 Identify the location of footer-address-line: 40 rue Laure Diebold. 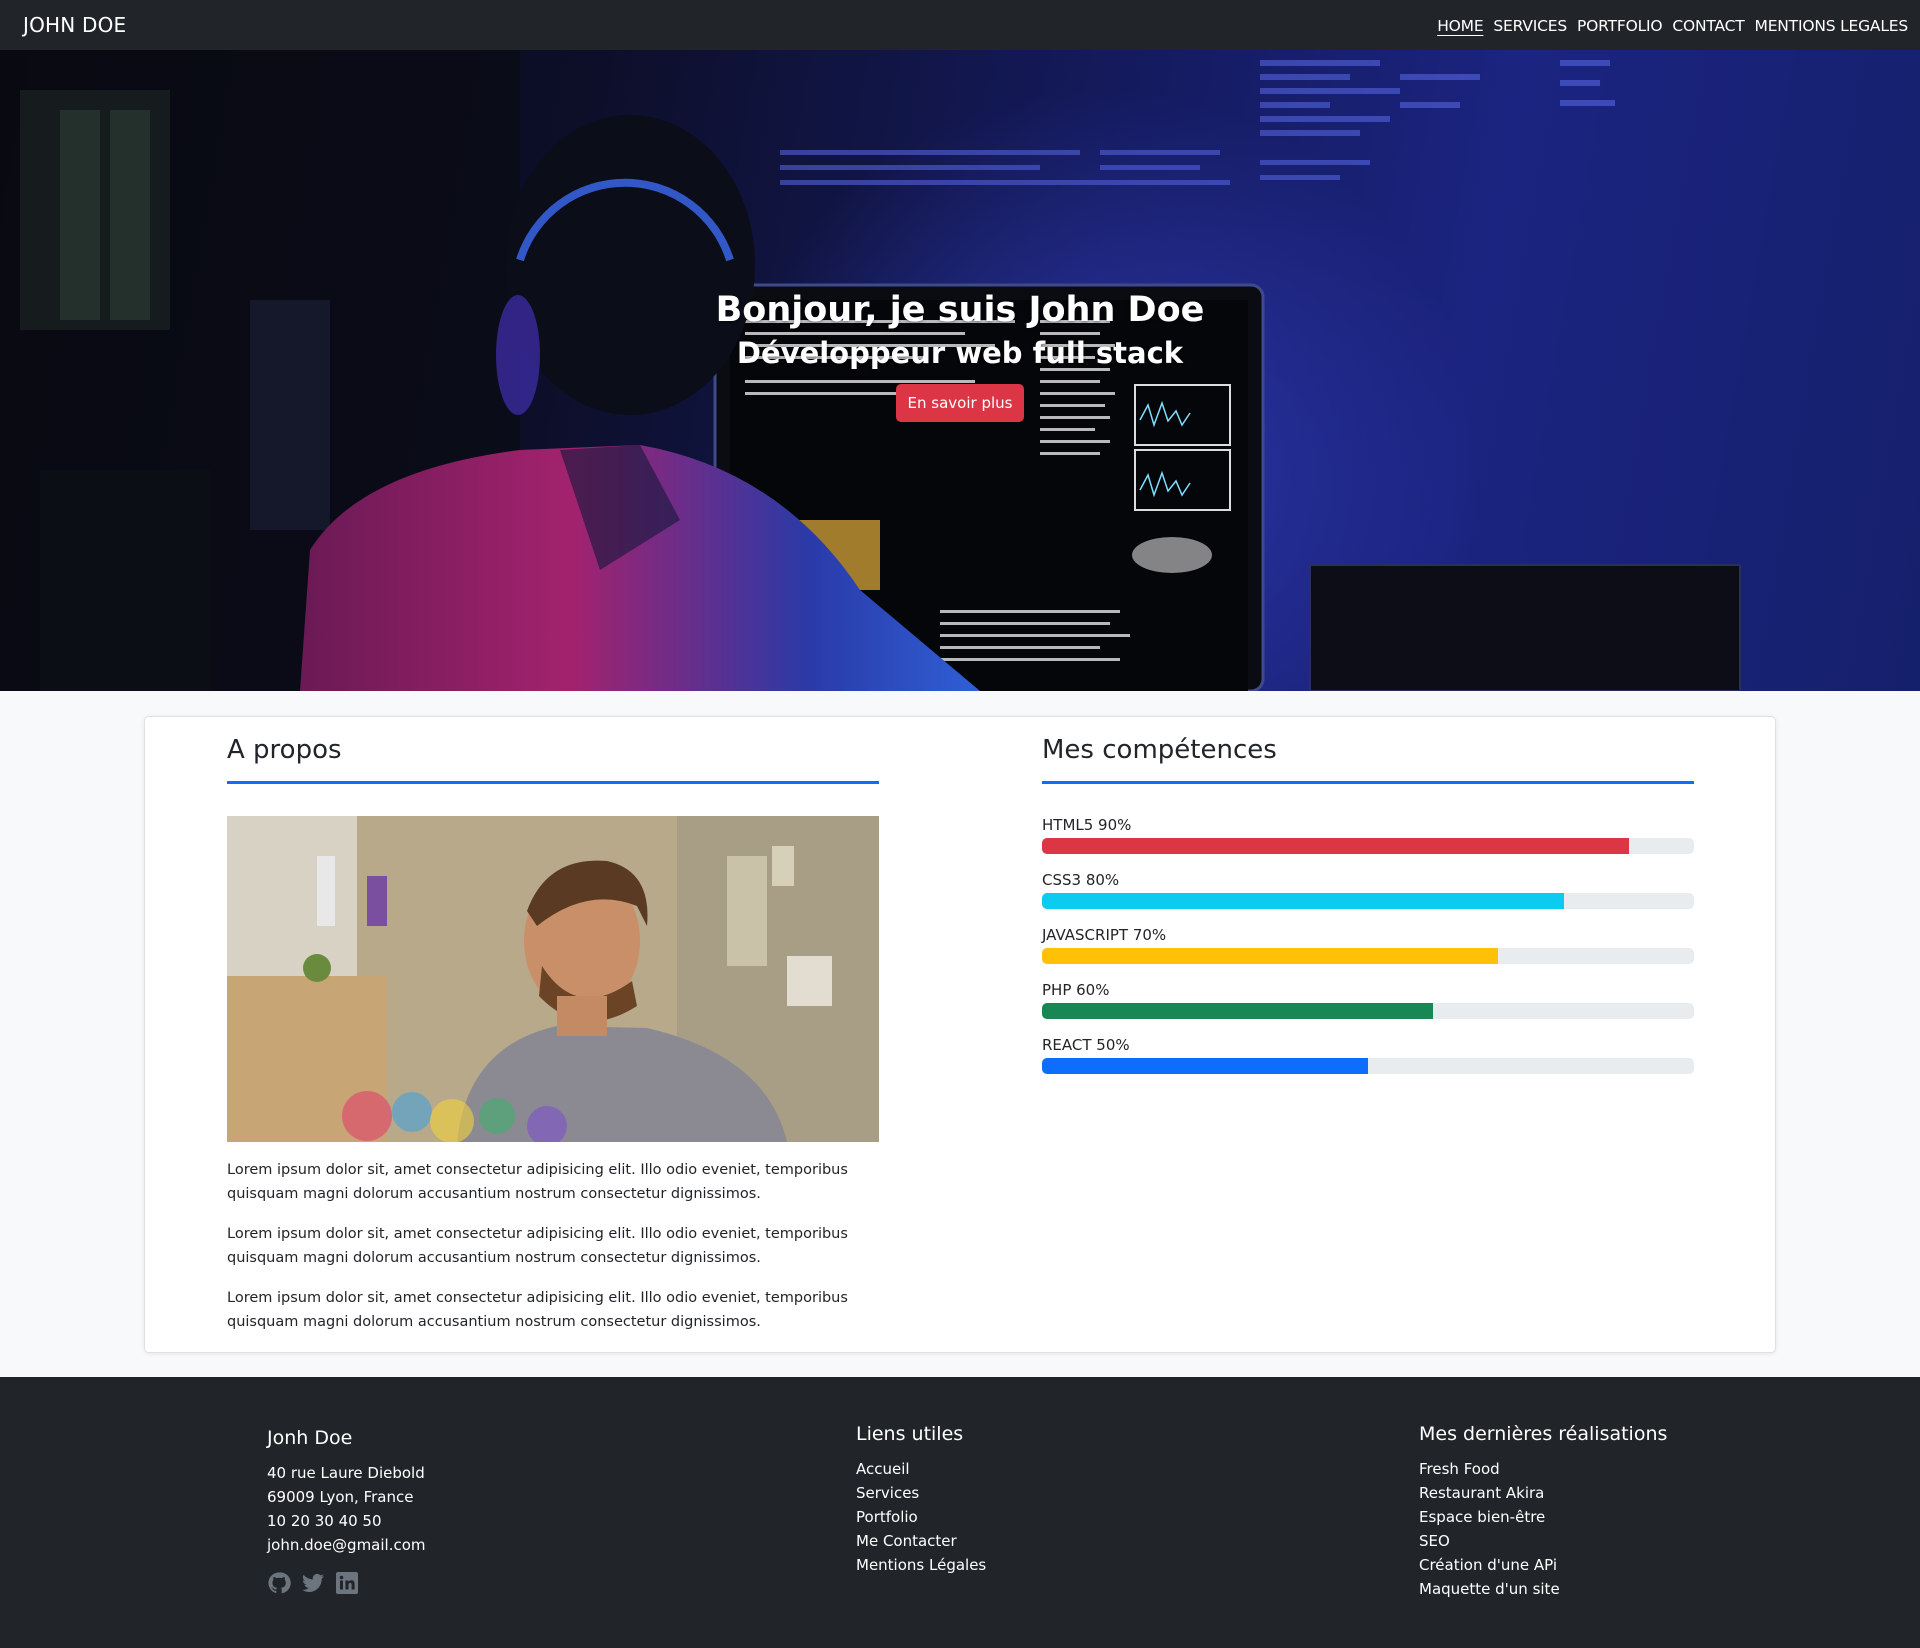
(346, 1473).